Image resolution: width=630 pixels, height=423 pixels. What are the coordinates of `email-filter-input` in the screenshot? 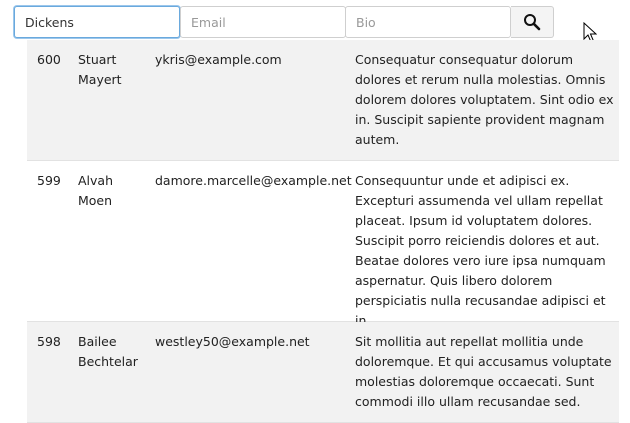 It's located at (263, 22).